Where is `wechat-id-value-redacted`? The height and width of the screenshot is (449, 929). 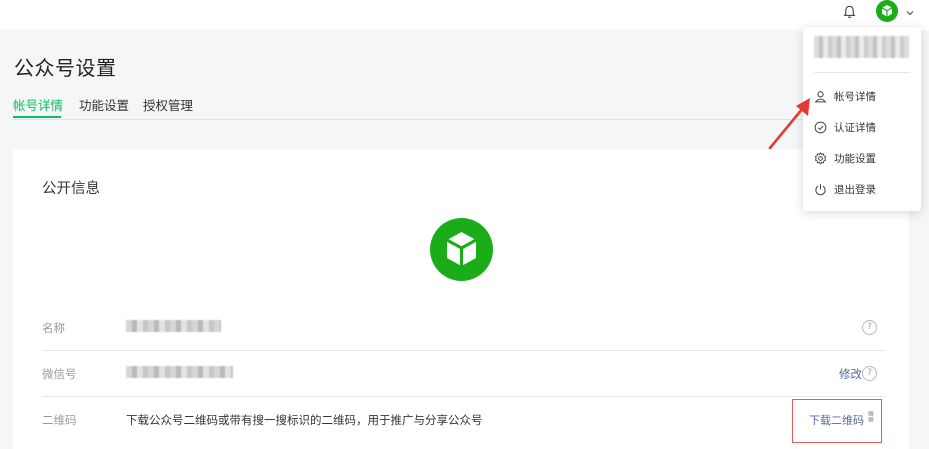
wechat-id-value-redacted is located at coordinates (179, 372).